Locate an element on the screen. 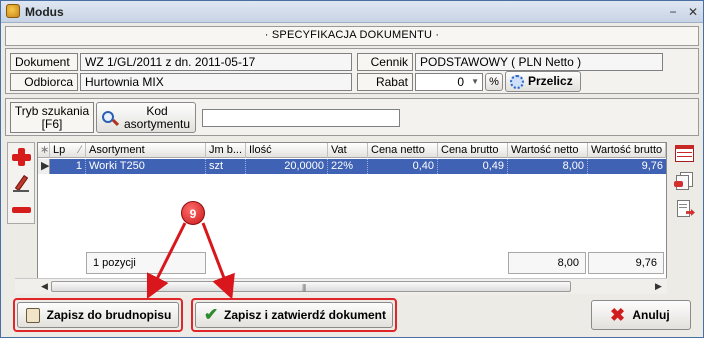 The image size is (704, 339). footer-wartosc-brutto: 9,76 is located at coordinates (626, 263).